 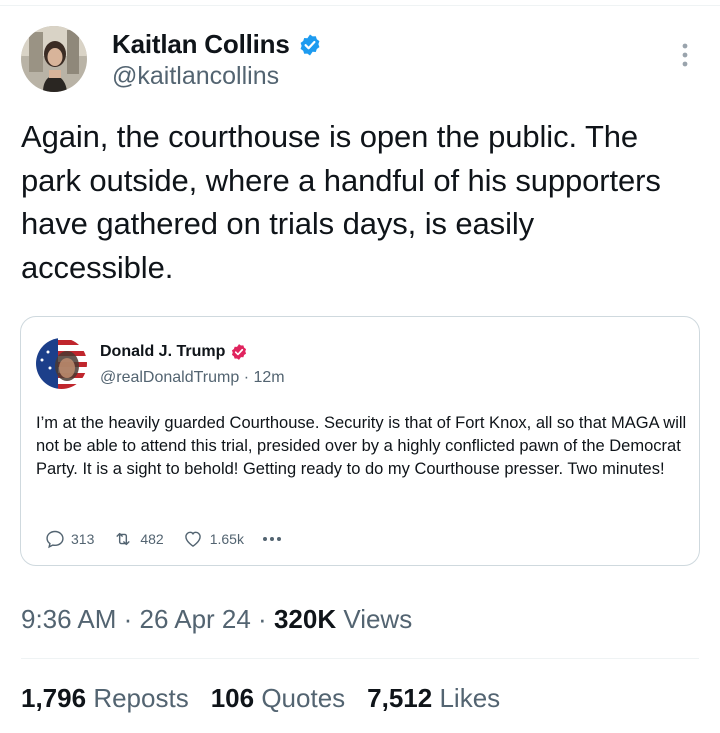 I want to click on quoted-author-avatar, so click(x=61, y=363).